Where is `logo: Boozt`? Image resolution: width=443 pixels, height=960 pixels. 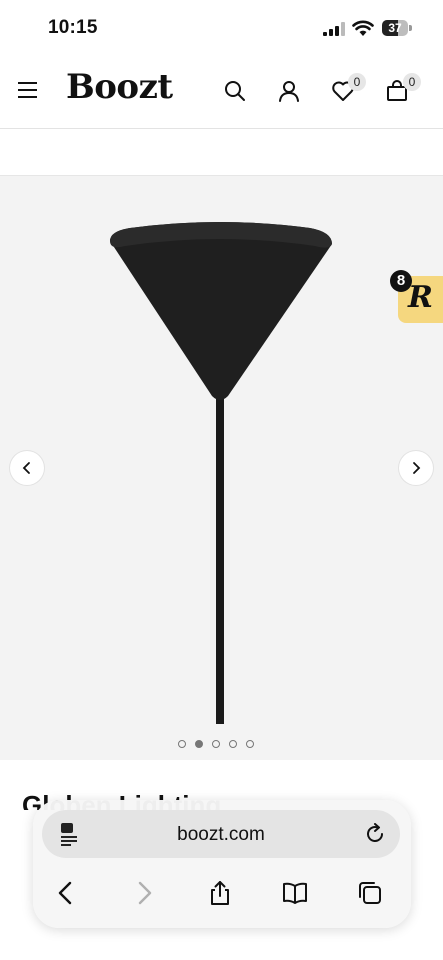 logo: Boozt is located at coordinates (119, 87).